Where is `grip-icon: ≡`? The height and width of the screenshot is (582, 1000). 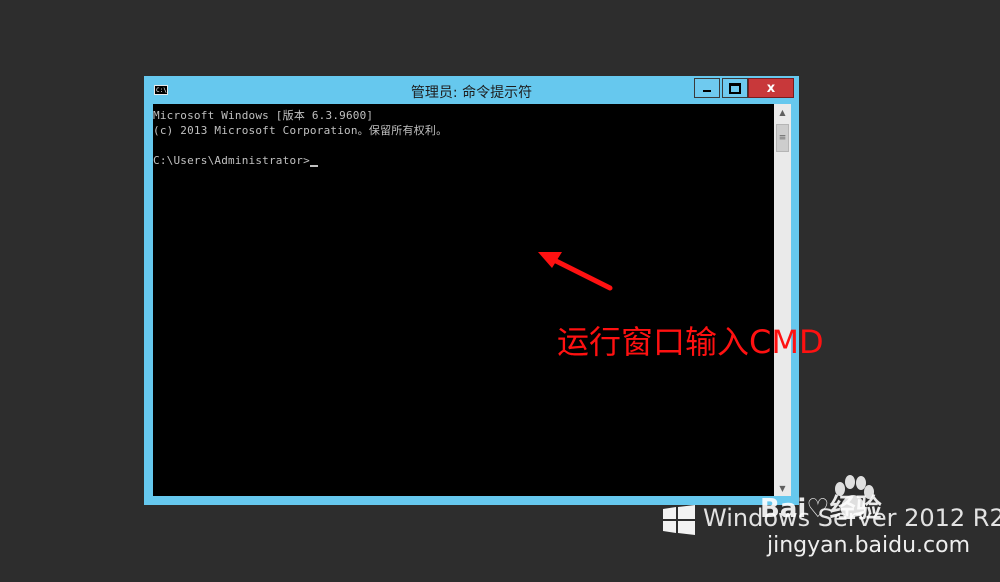
grip-icon: ≡ is located at coordinates (782, 138).